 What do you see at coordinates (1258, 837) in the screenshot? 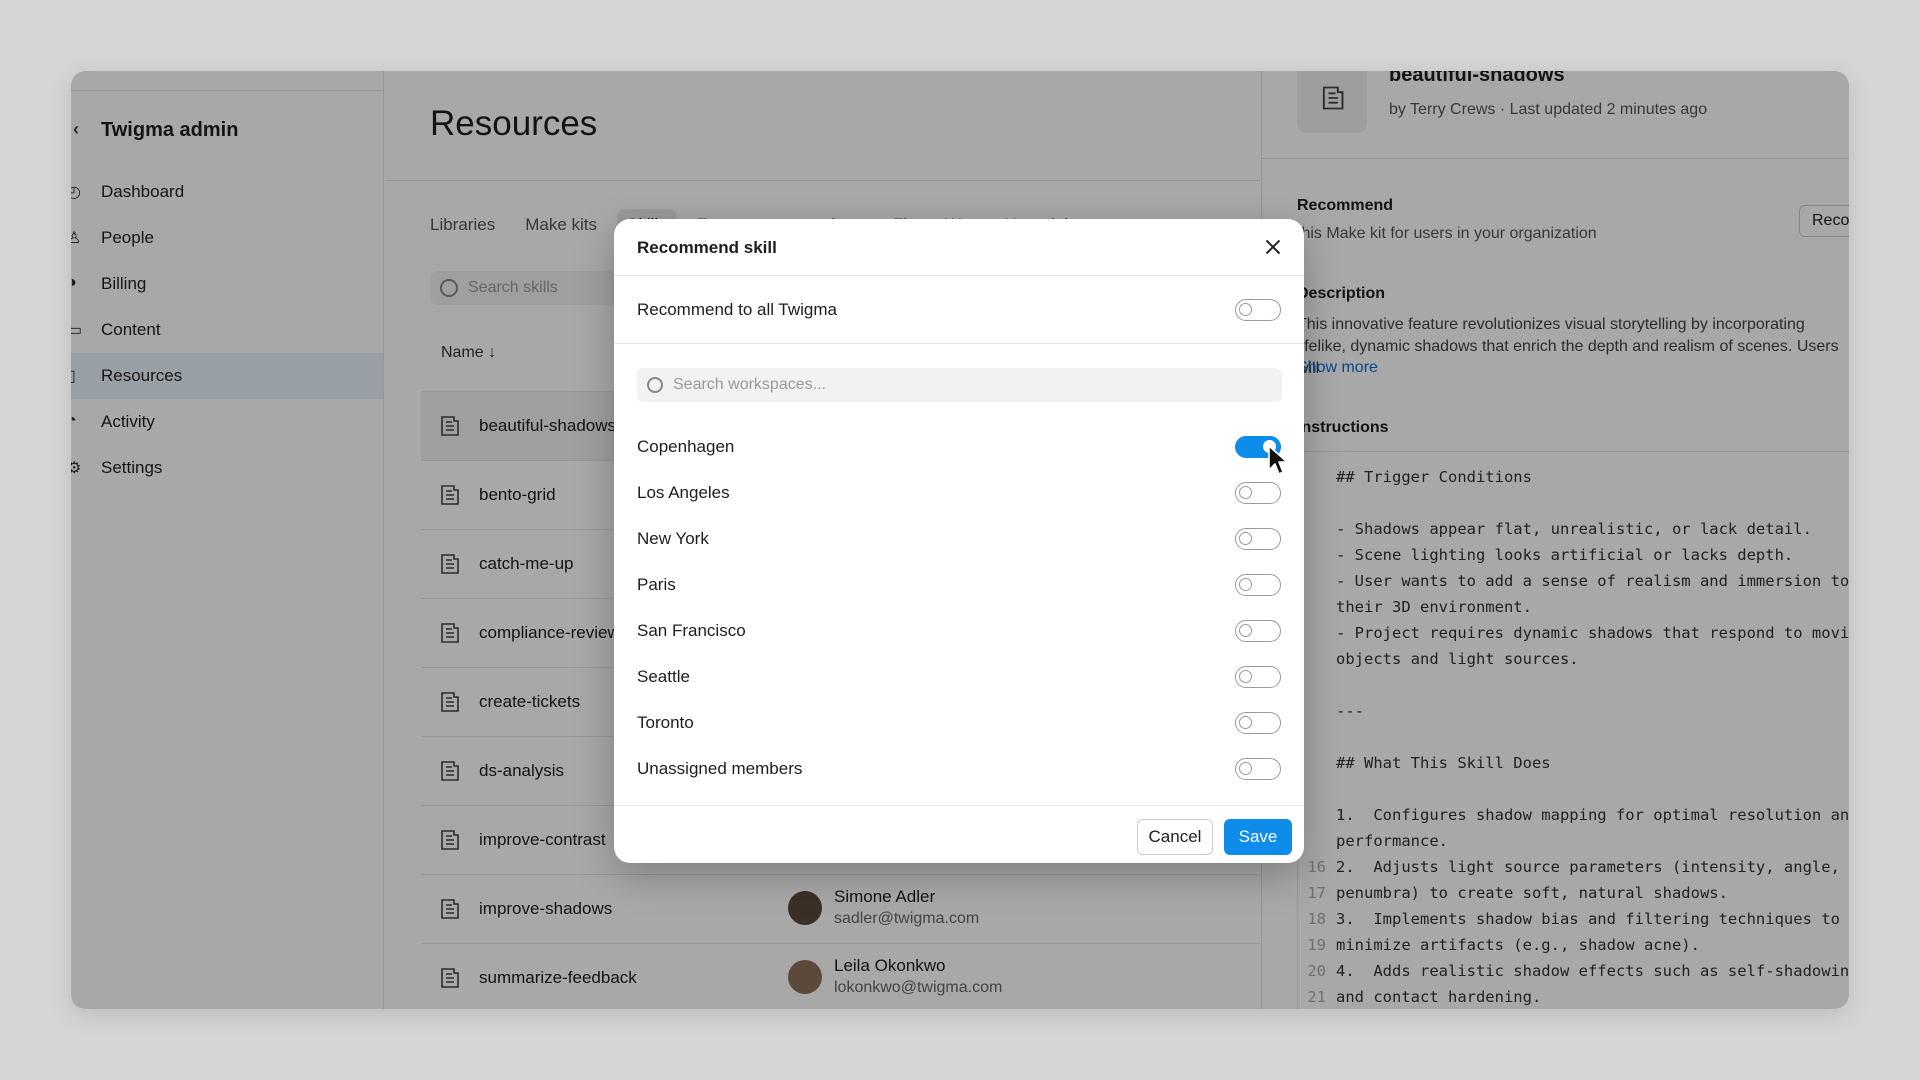
I see `save-button: Save` at bounding box center [1258, 837].